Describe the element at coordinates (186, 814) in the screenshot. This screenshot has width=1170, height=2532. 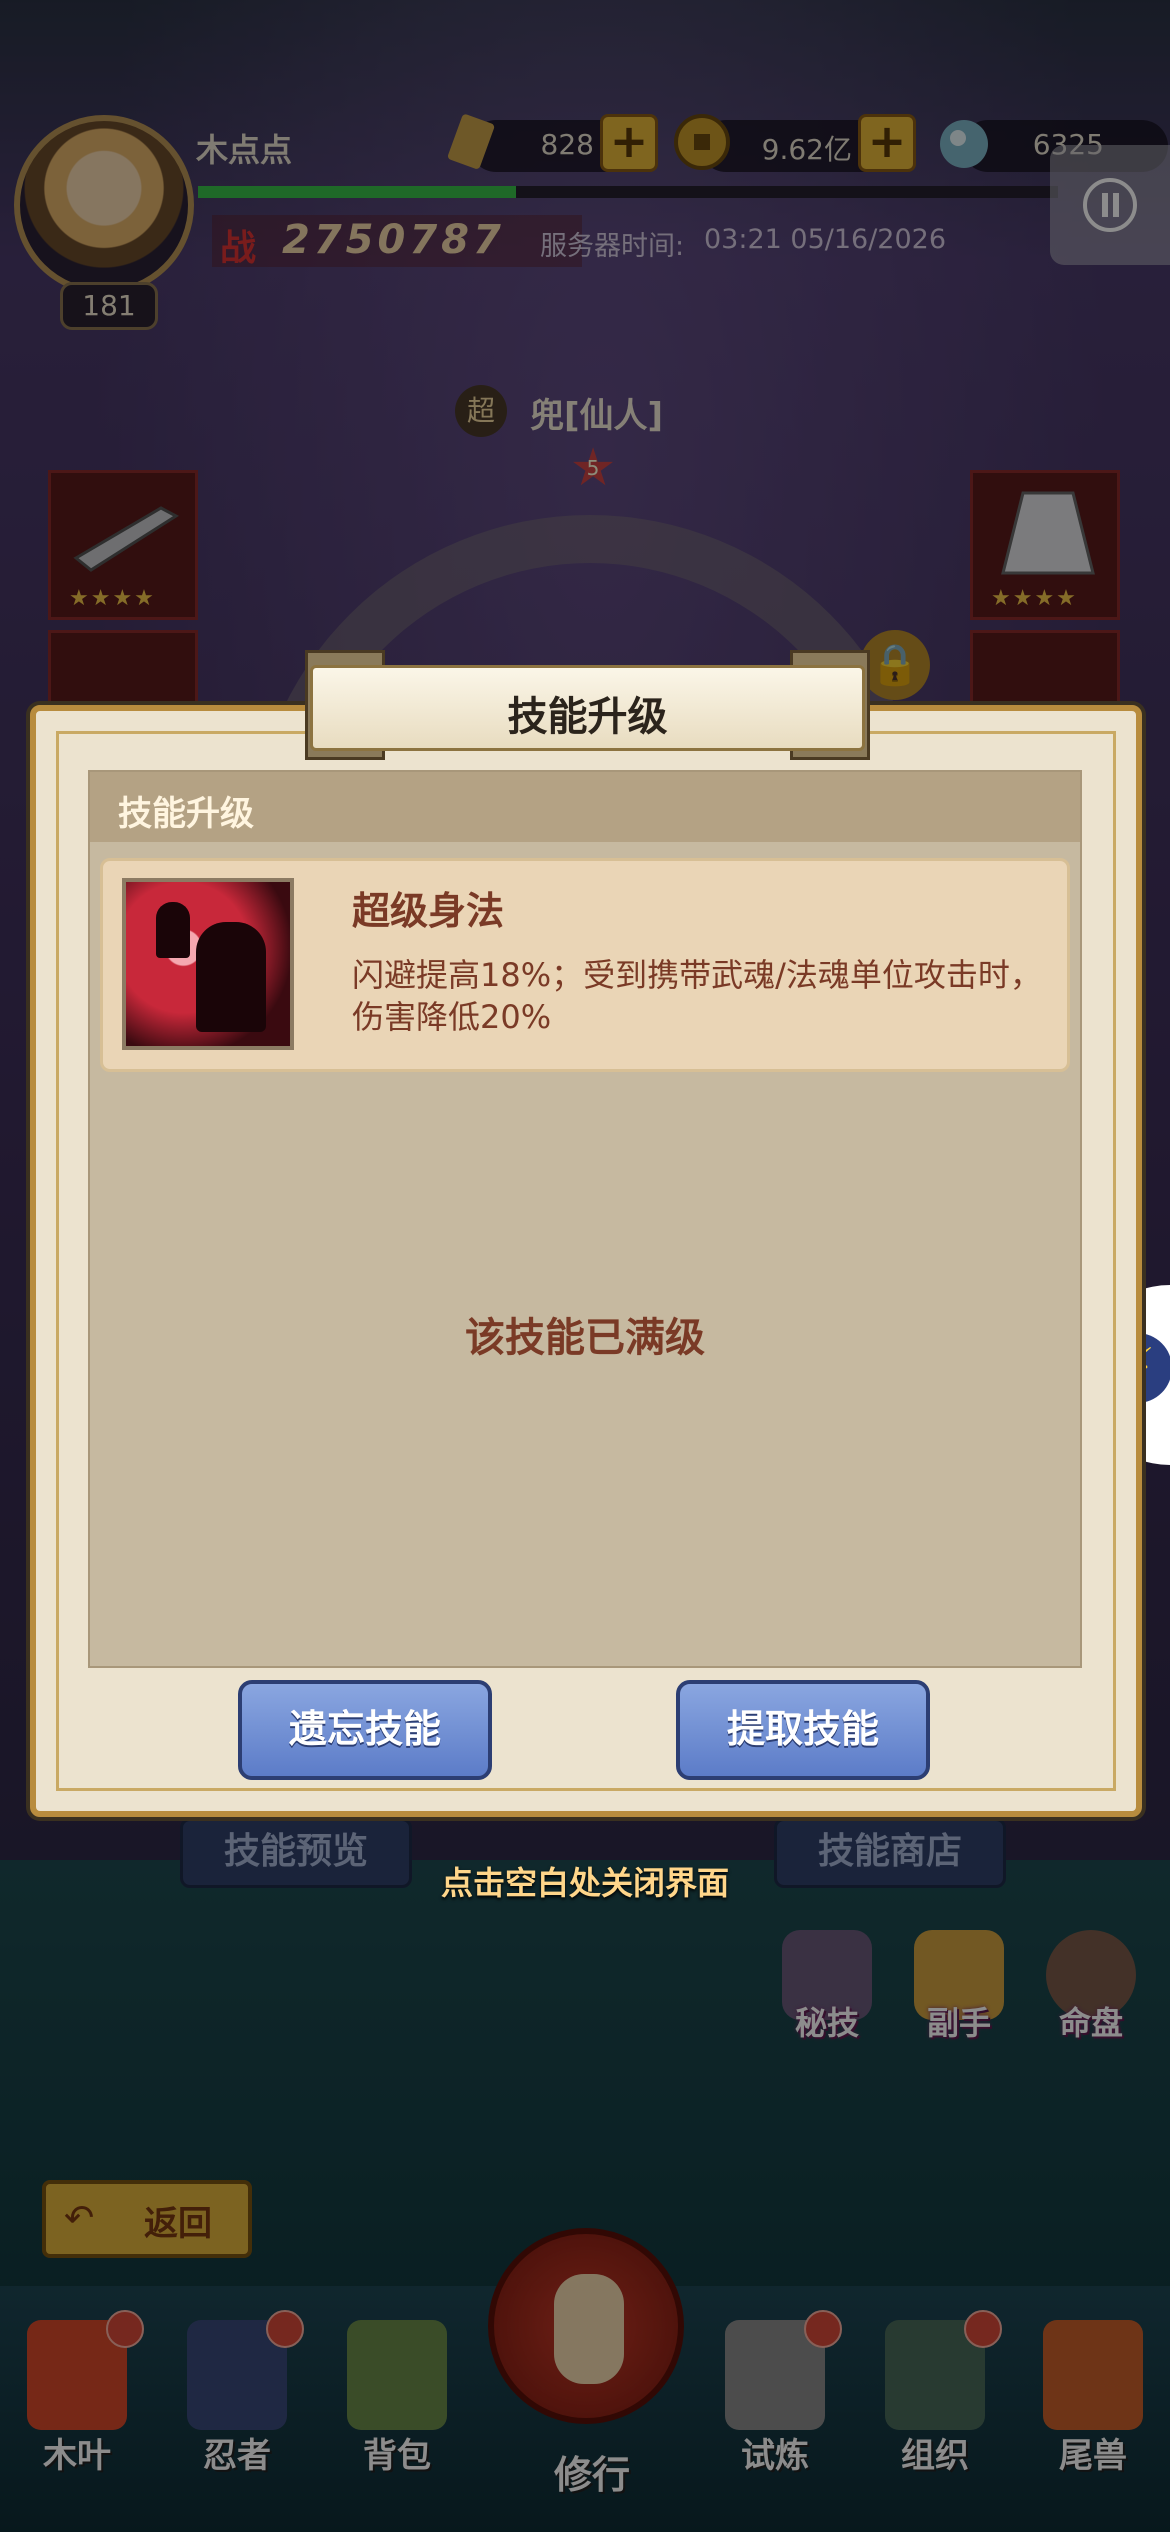
I see `panel-title: 技能升级` at that location.